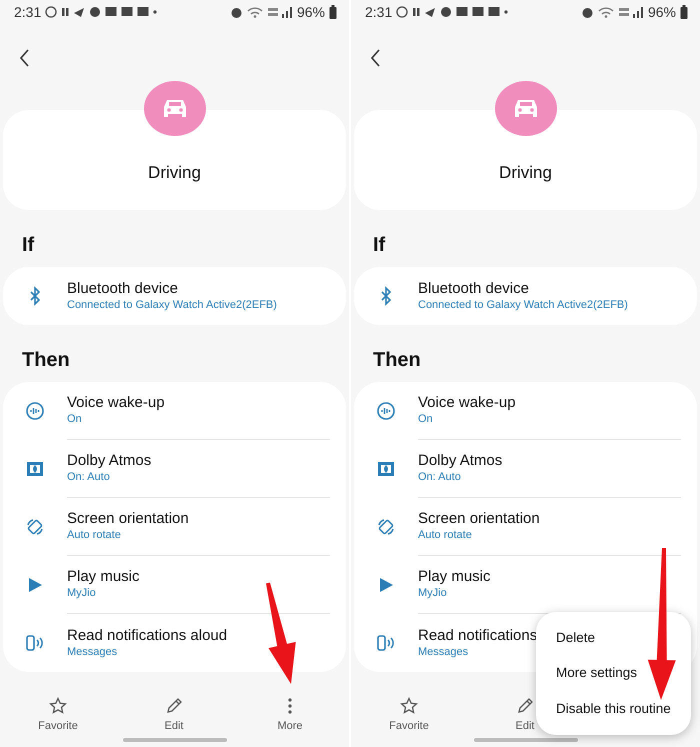 This screenshot has height=747, width=700. Describe the element at coordinates (613, 674) in the screenshot. I see `menu-item: More settings` at that location.